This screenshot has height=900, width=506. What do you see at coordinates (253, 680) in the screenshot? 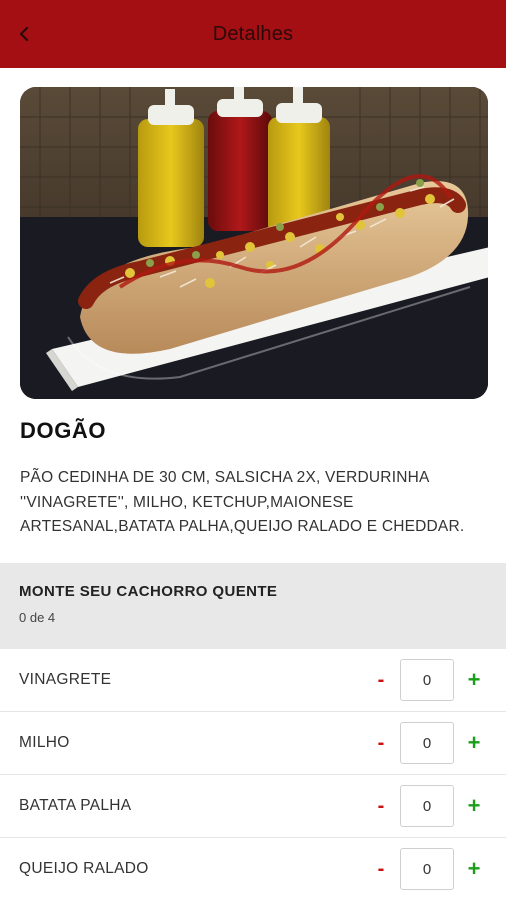
I see `option-row-vinagrete: VINAGRETE - +` at bounding box center [253, 680].